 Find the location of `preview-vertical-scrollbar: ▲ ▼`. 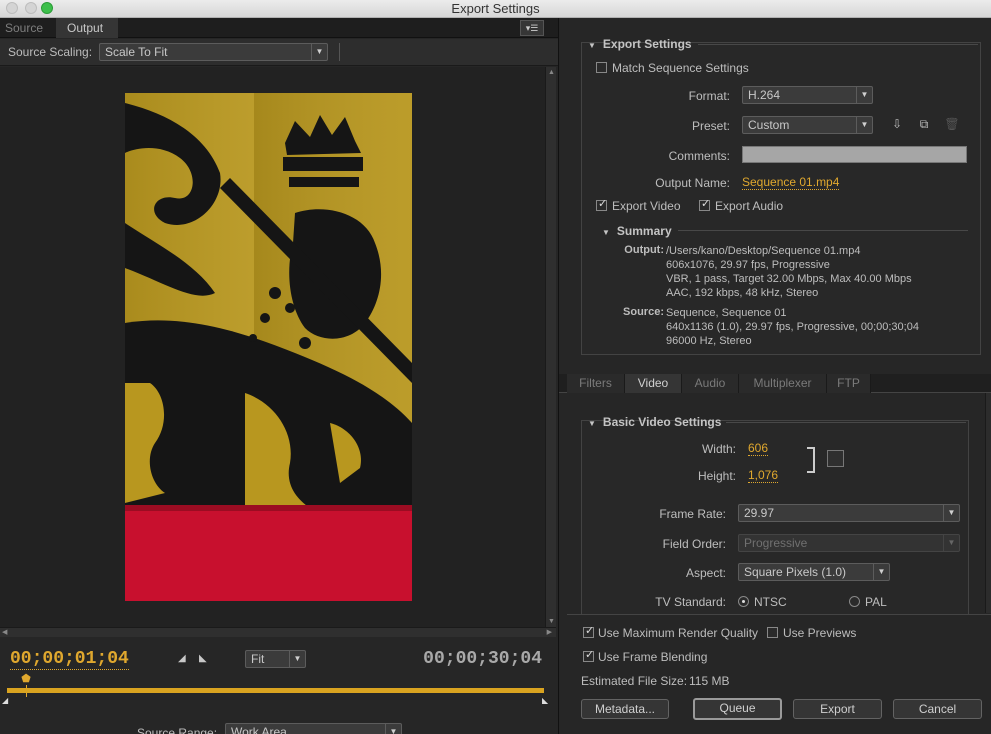

preview-vertical-scrollbar: ▲ ▼ is located at coordinates (550, 347).